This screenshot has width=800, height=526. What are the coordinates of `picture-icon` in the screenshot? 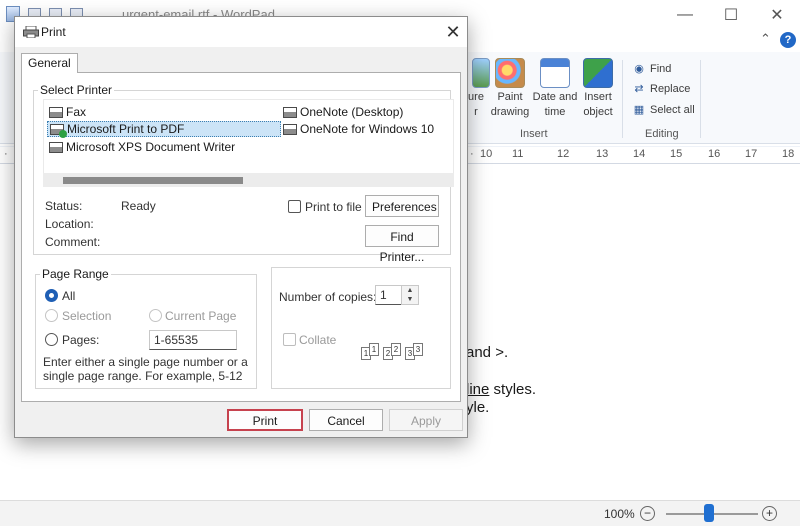 It's located at (481, 73).